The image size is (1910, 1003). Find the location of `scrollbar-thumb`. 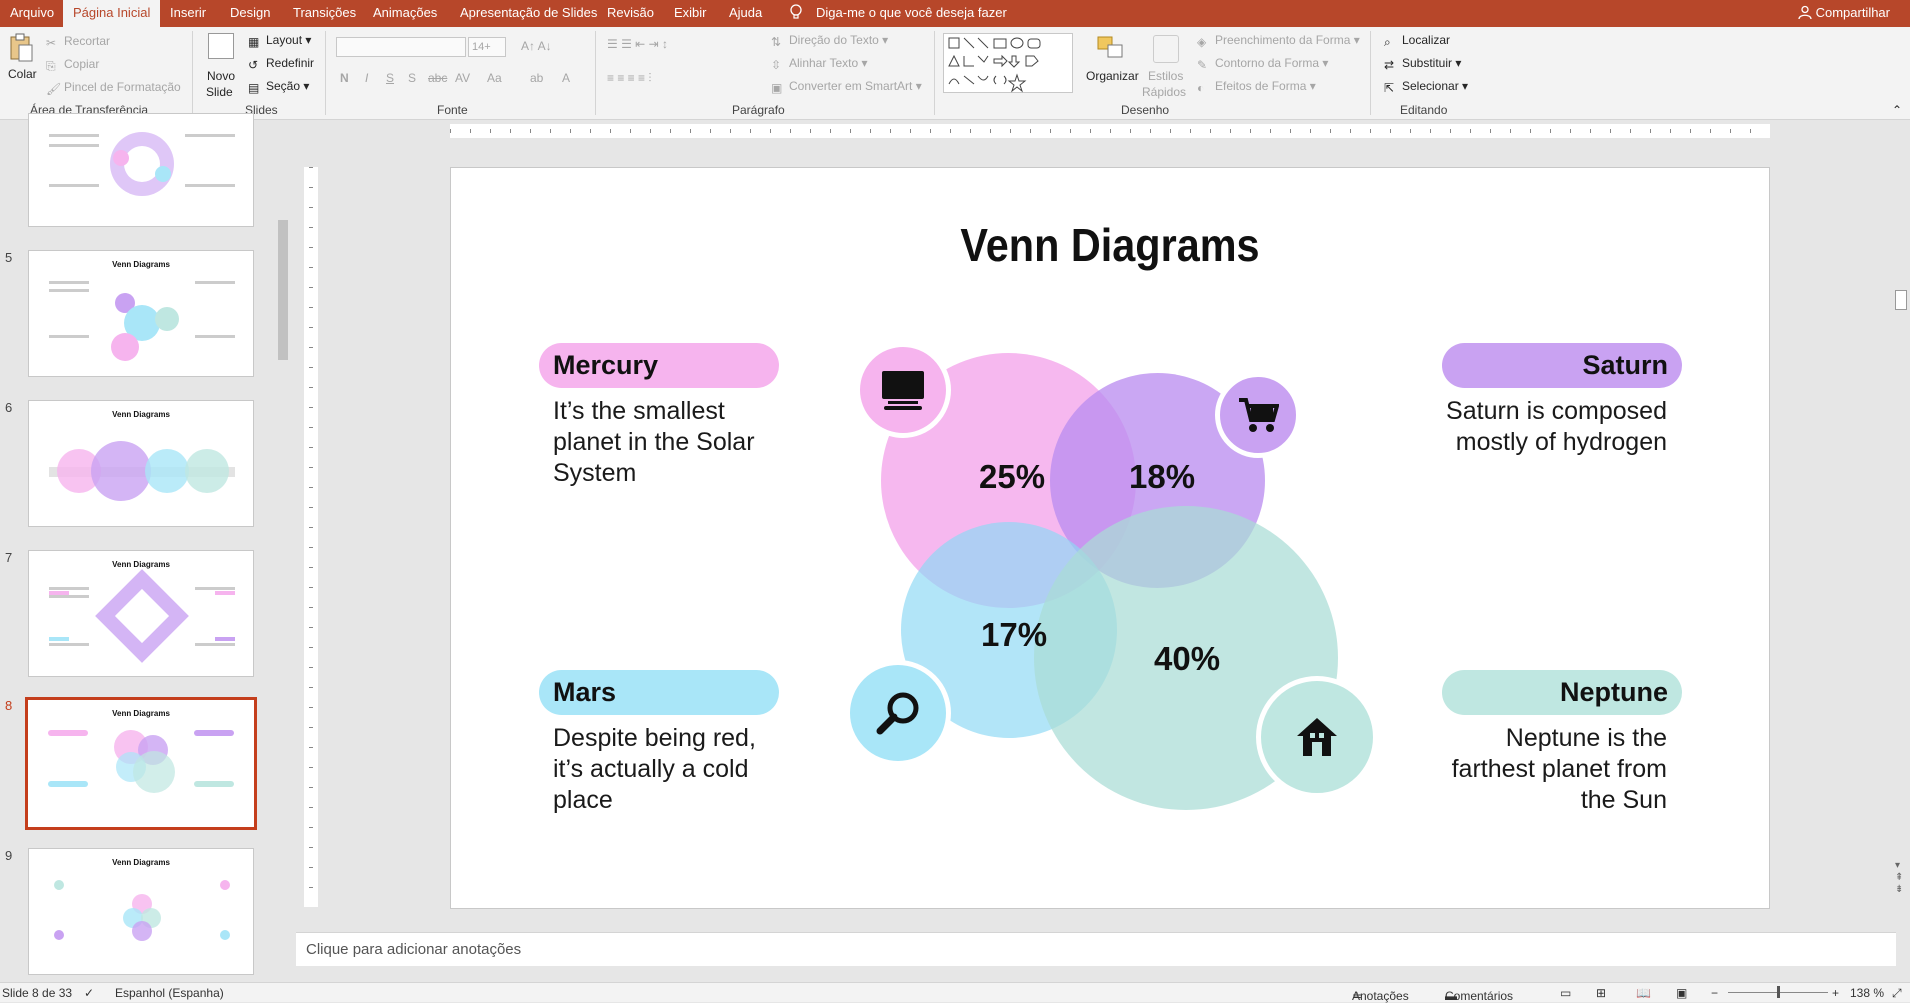

scrollbar-thumb is located at coordinates (283, 290).